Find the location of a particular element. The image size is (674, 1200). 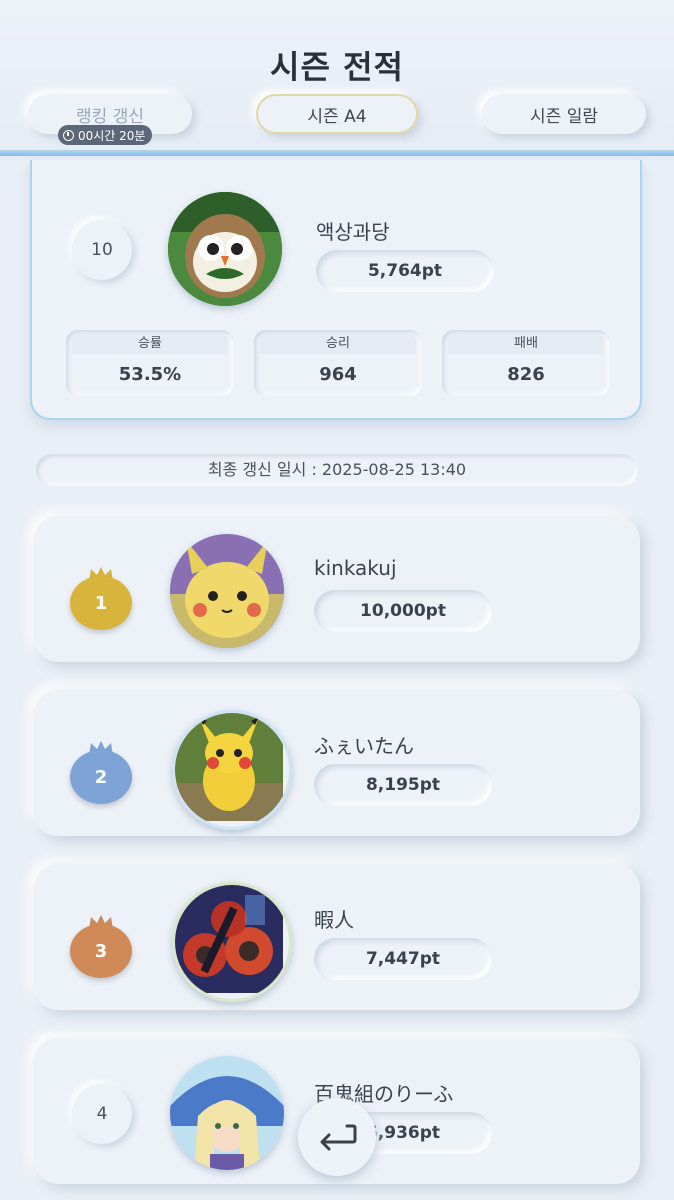

ranking-row: 2 ふぇいたん 8,195pt is located at coordinates (337, 763).